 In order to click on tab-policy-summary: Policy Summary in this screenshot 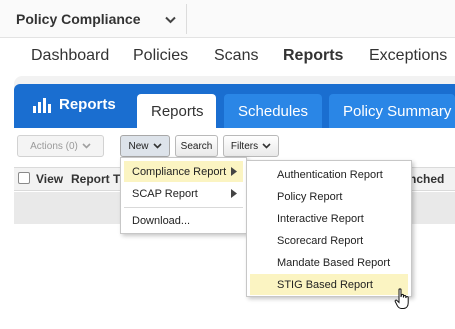, I will do `click(392, 111)`.